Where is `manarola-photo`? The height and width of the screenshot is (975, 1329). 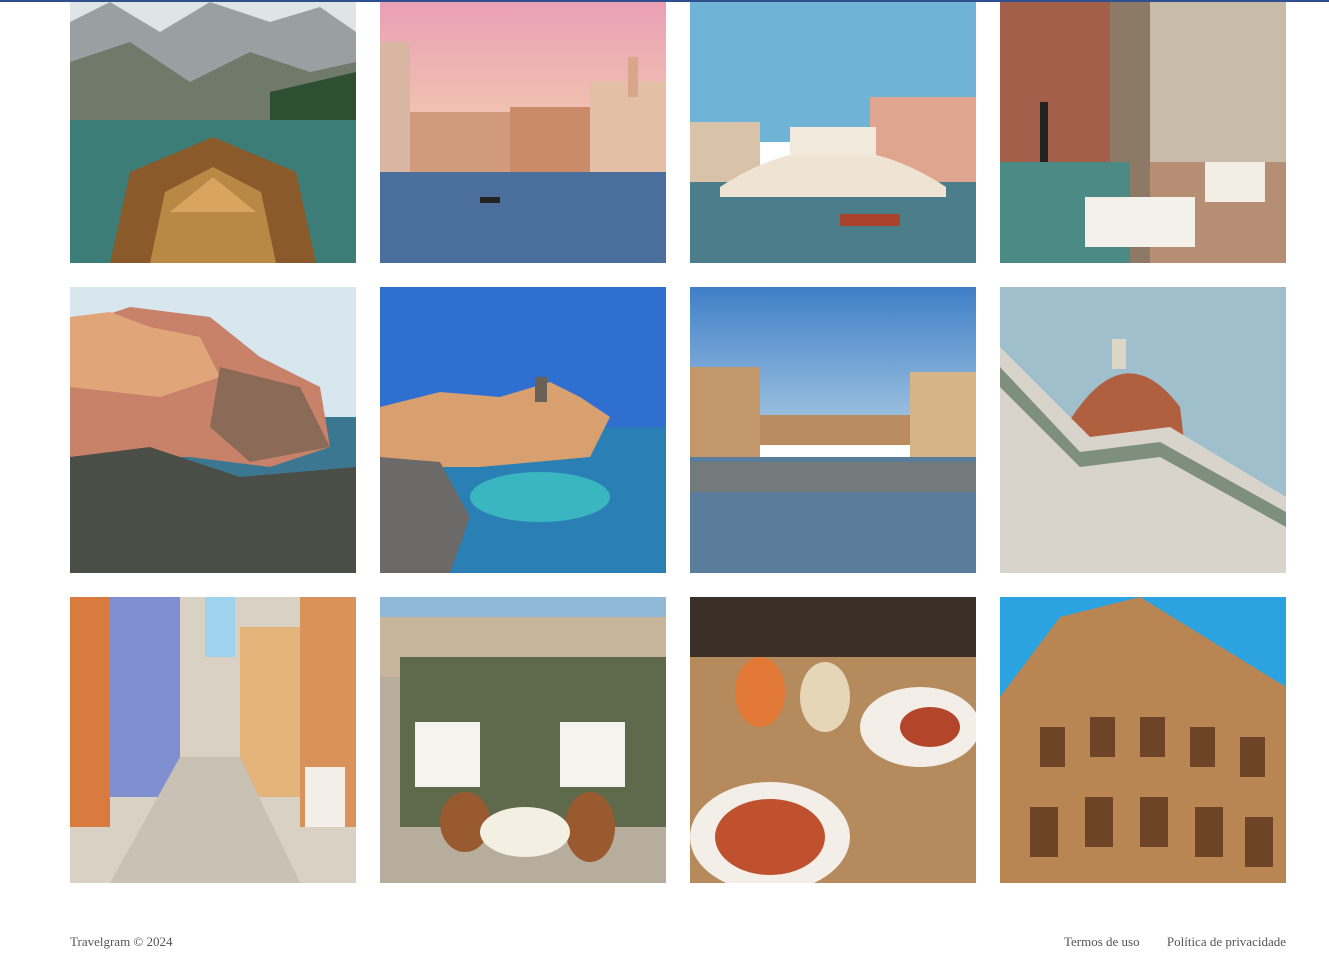 manarola-photo is located at coordinates (213, 430).